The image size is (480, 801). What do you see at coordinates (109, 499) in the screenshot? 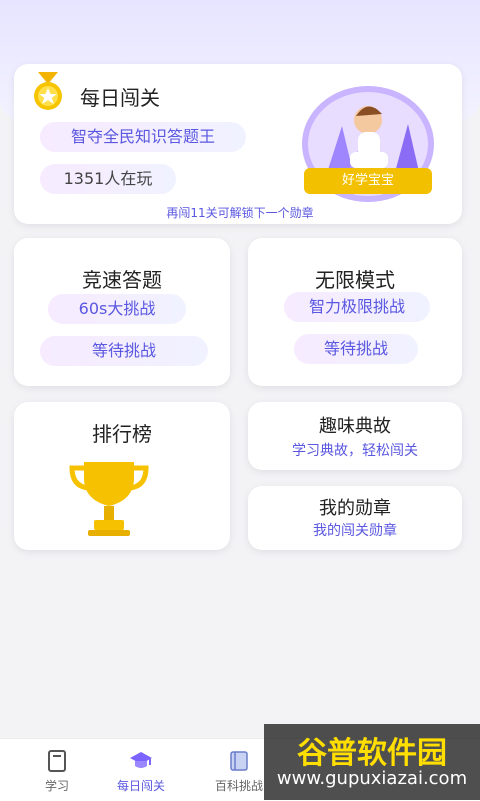
I see `trophy-icon` at bounding box center [109, 499].